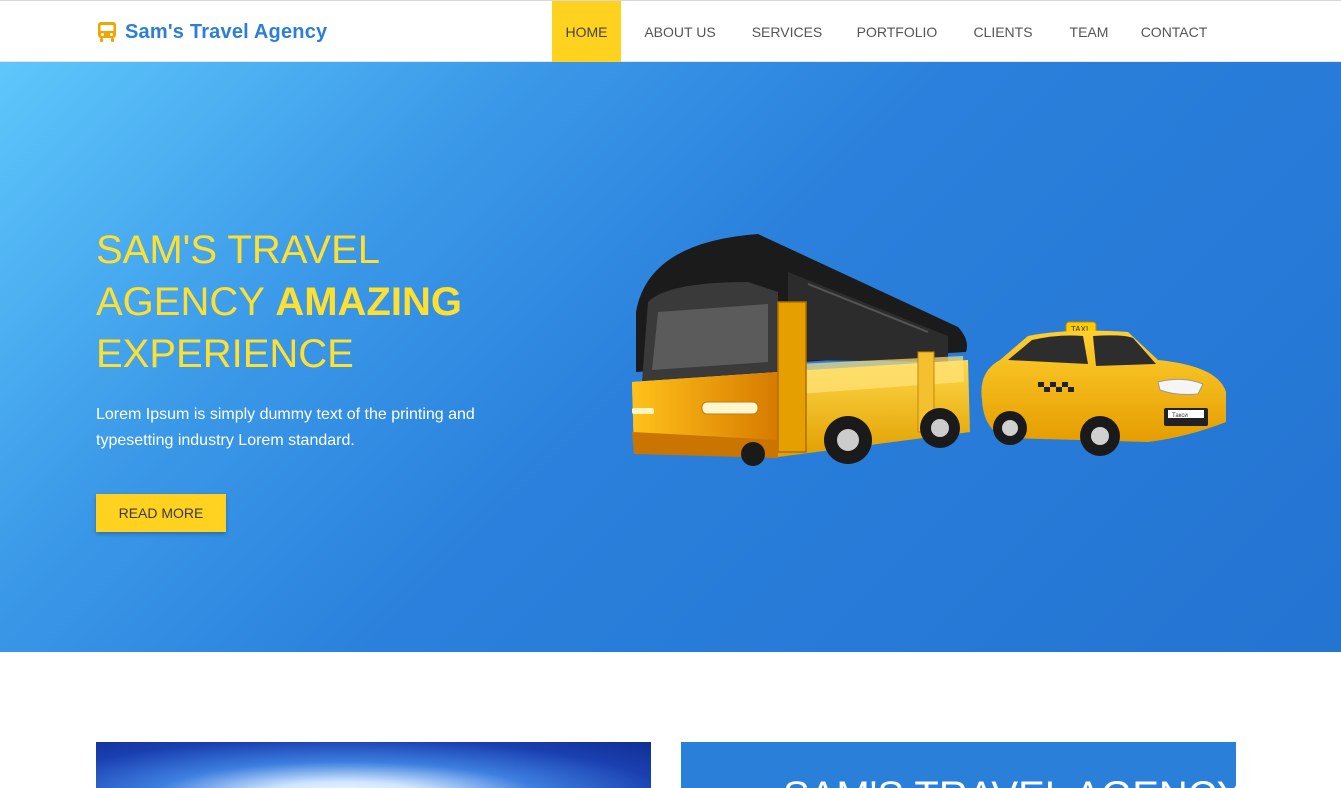 The height and width of the screenshot is (788, 1341). What do you see at coordinates (680, 31) in the screenshot?
I see `nav-about-us: ABOUT US` at bounding box center [680, 31].